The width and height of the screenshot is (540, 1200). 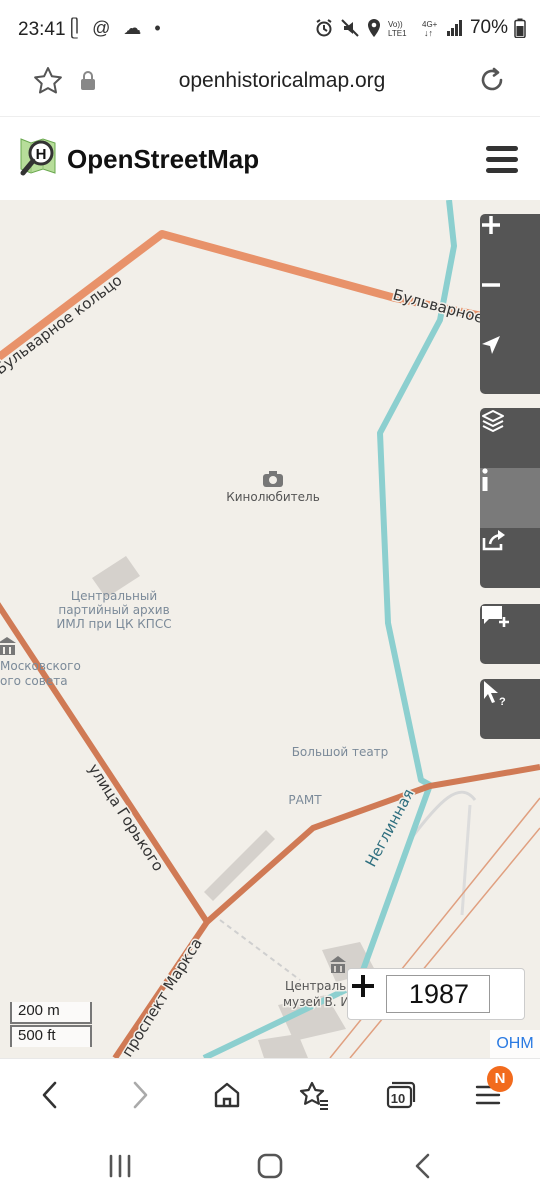 I want to click on system-nav-bar, so click(x=270, y=1165).